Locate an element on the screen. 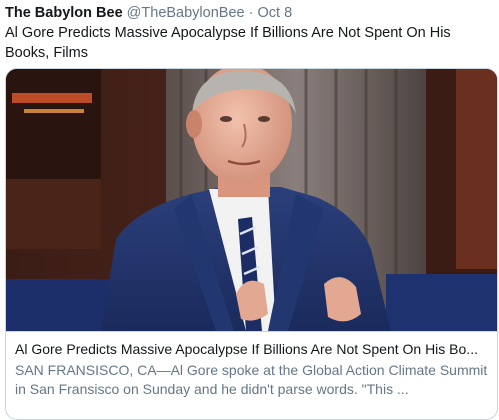 This screenshot has height=420, width=499. author-handle: @TheBabylonBee is located at coordinates (186, 13).